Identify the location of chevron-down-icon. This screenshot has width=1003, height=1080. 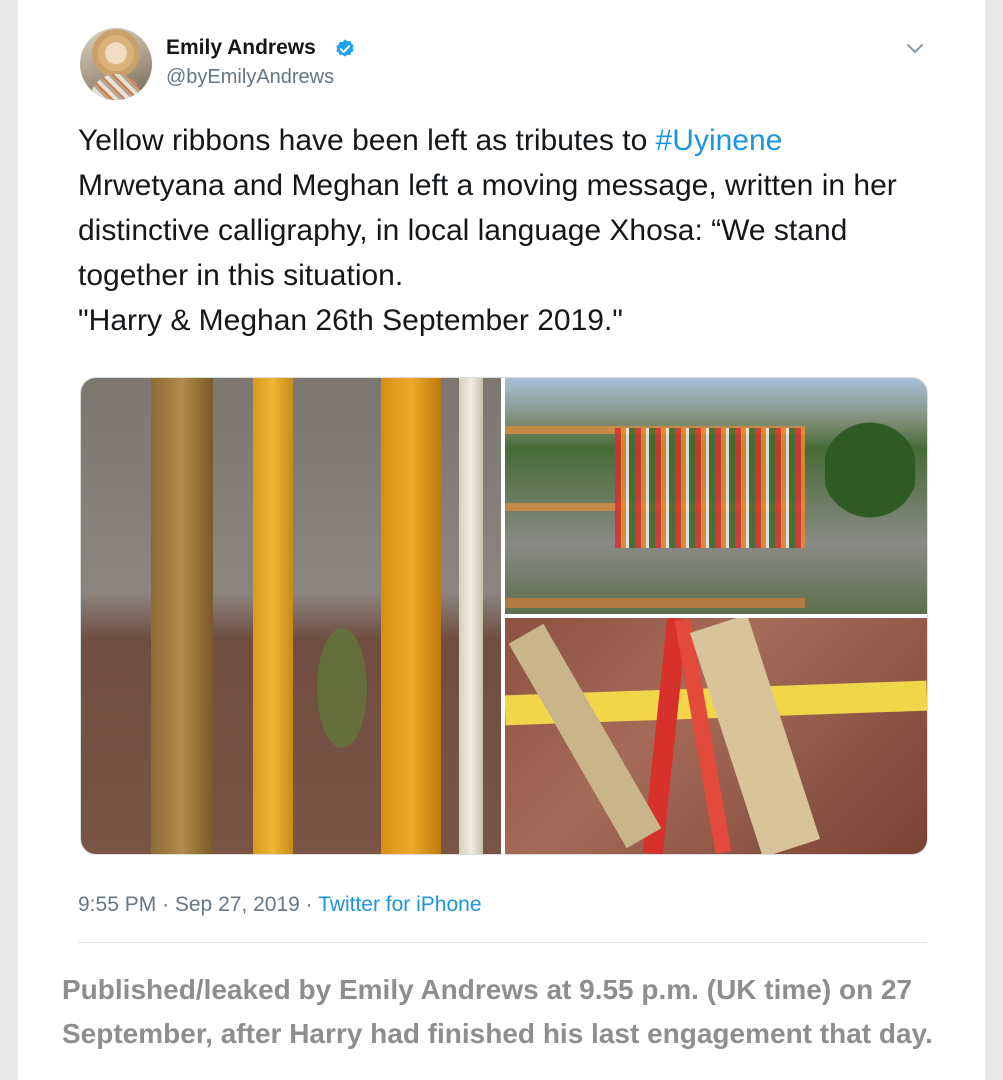
(915, 48).